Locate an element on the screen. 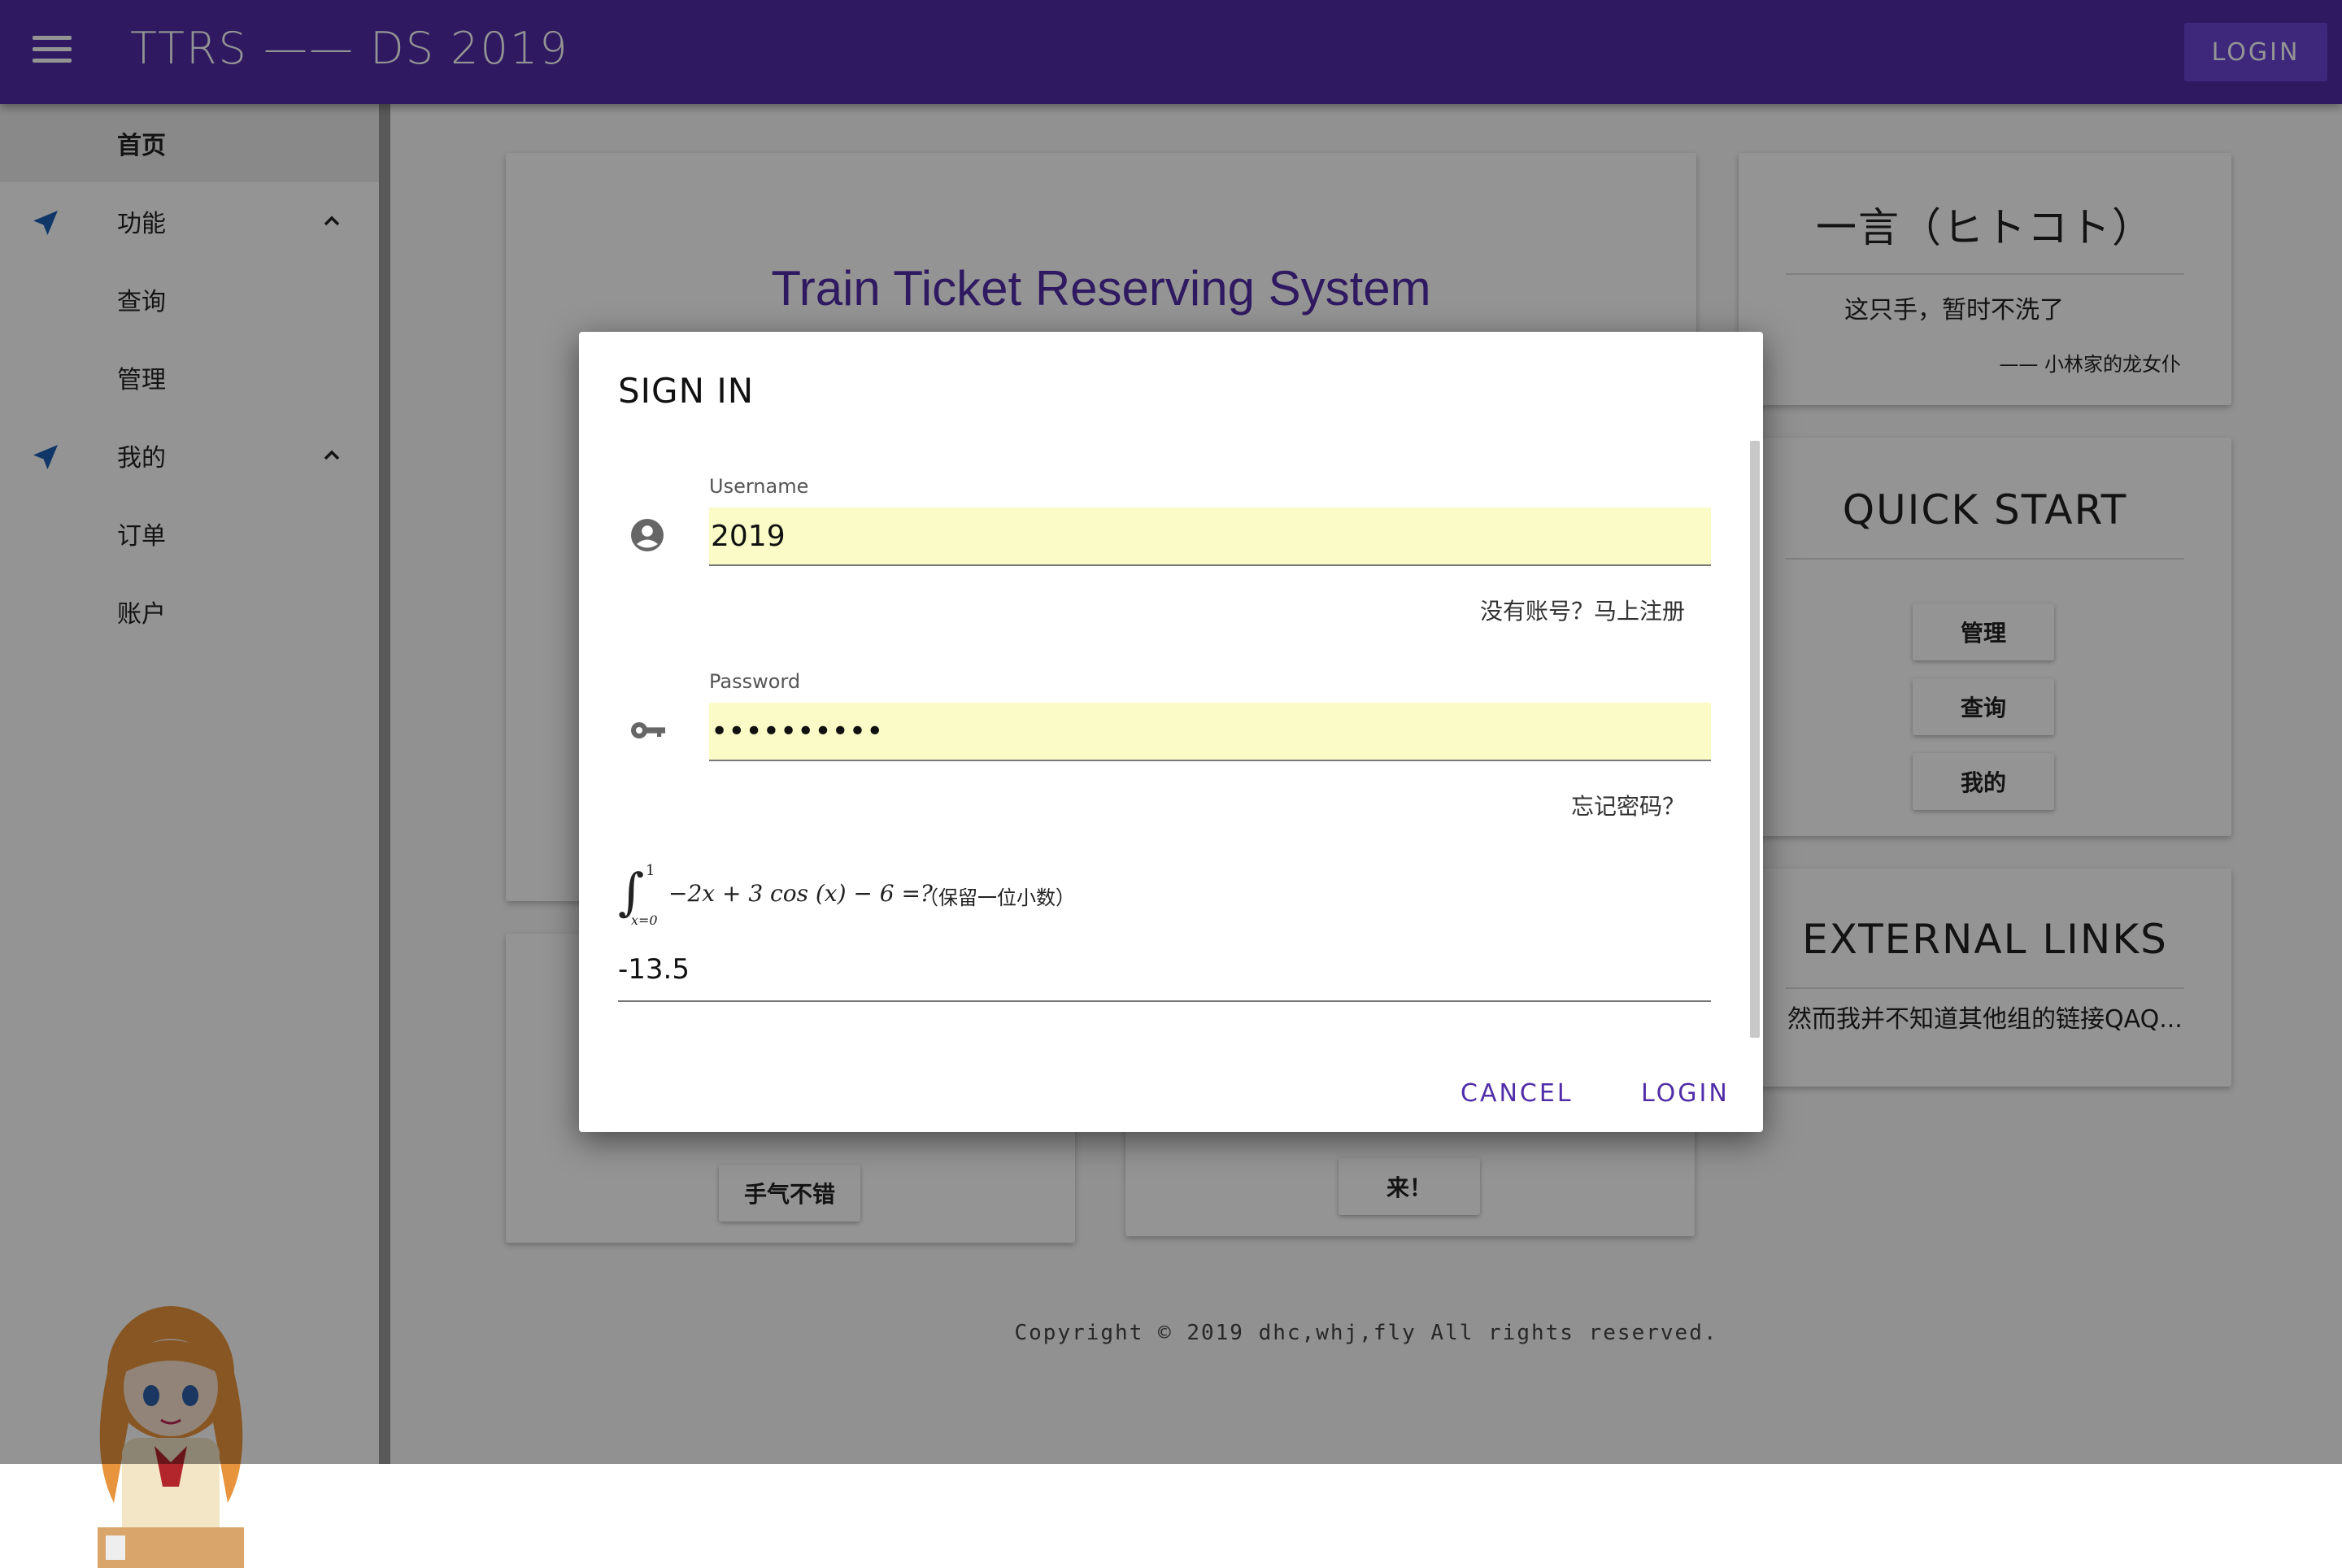 This screenshot has width=2342, height=1568. password-input is located at coordinates (1210, 731).